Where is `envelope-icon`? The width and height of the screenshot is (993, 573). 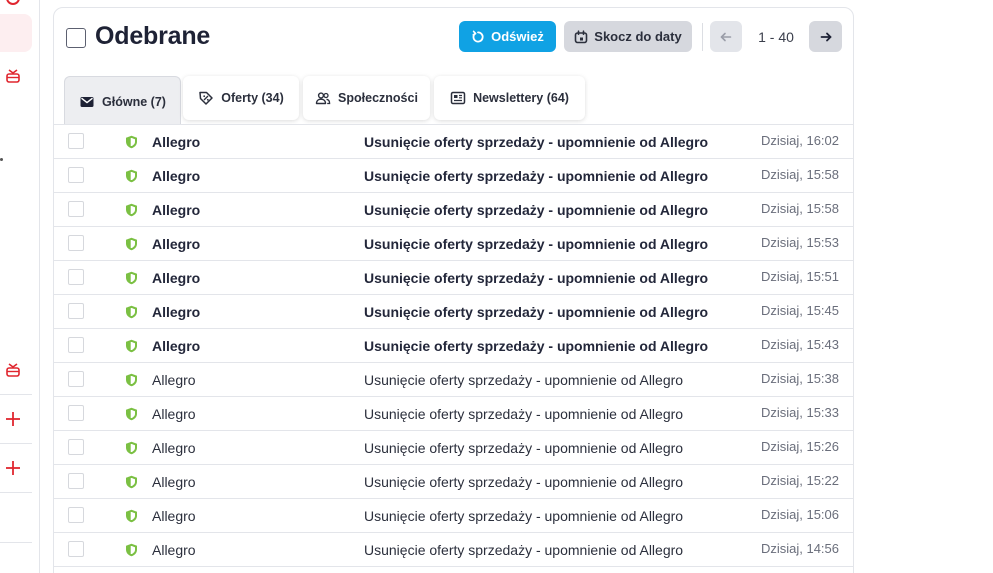
envelope-icon is located at coordinates (87, 101).